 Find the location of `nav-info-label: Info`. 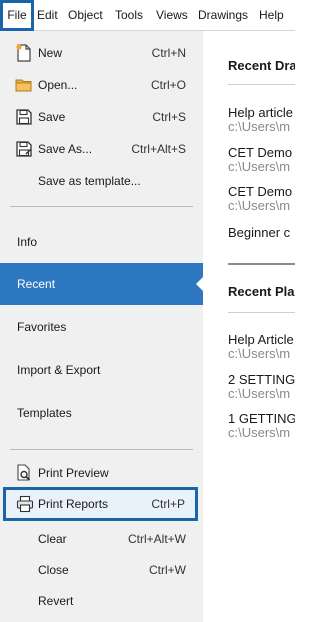

nav-info-label: Info is located at coordinates (27, 242).